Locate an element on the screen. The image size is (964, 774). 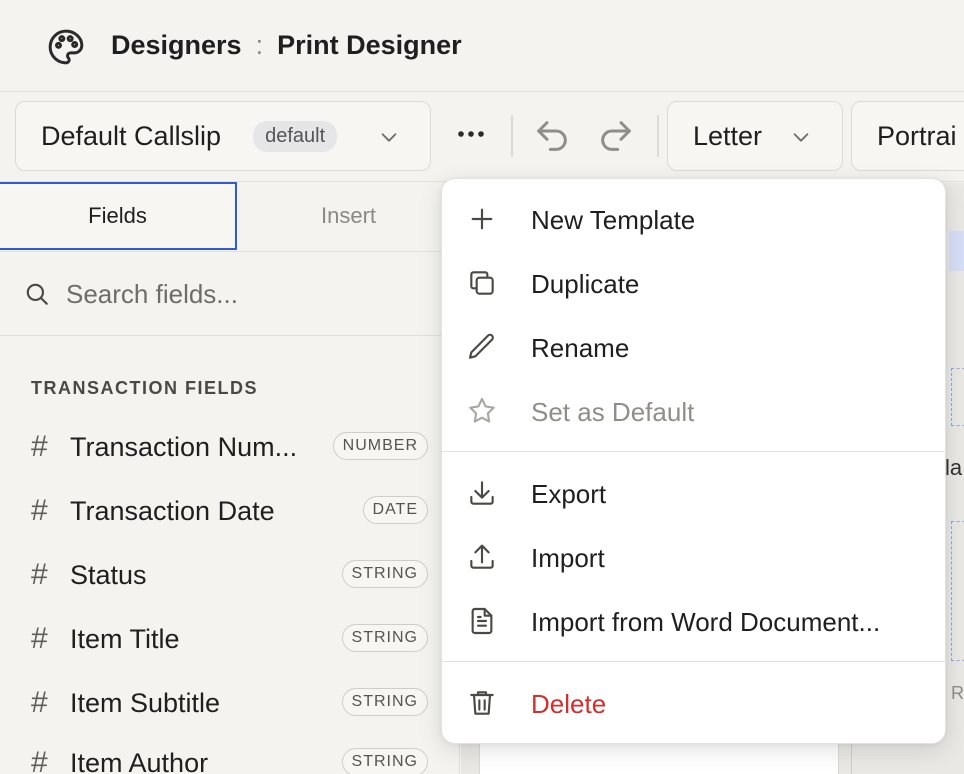
undo-icon is located at coordinates (552, 136).